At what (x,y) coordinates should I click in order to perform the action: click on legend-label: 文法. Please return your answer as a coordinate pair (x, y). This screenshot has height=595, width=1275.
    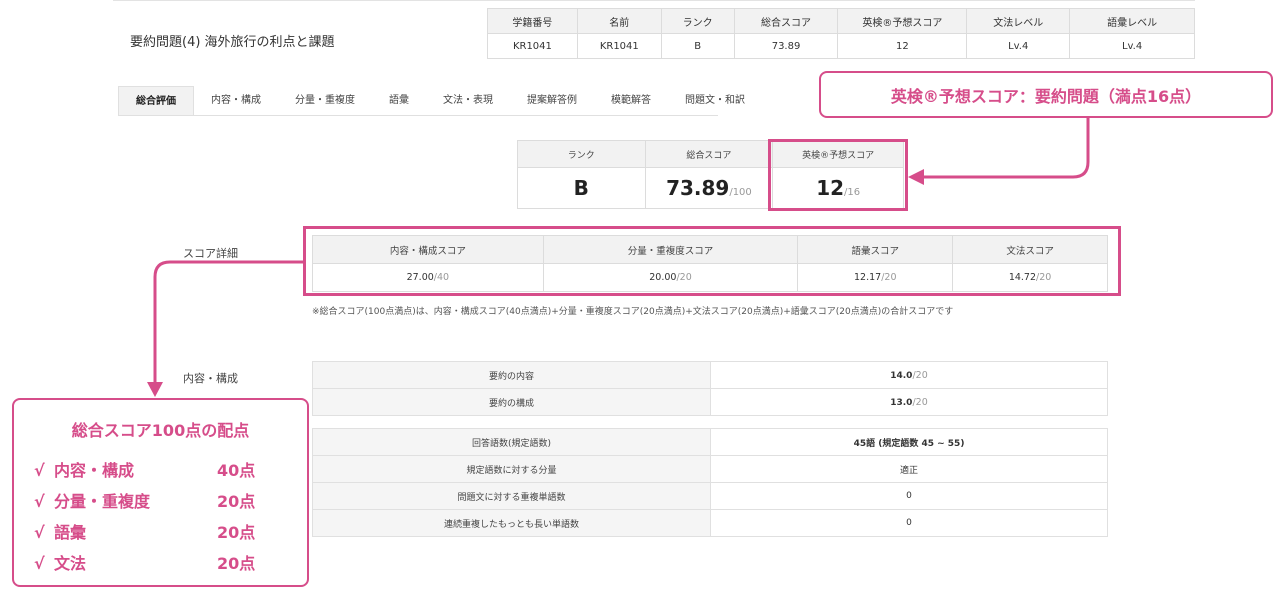
    Looking at the image, I should click on (70, 563).